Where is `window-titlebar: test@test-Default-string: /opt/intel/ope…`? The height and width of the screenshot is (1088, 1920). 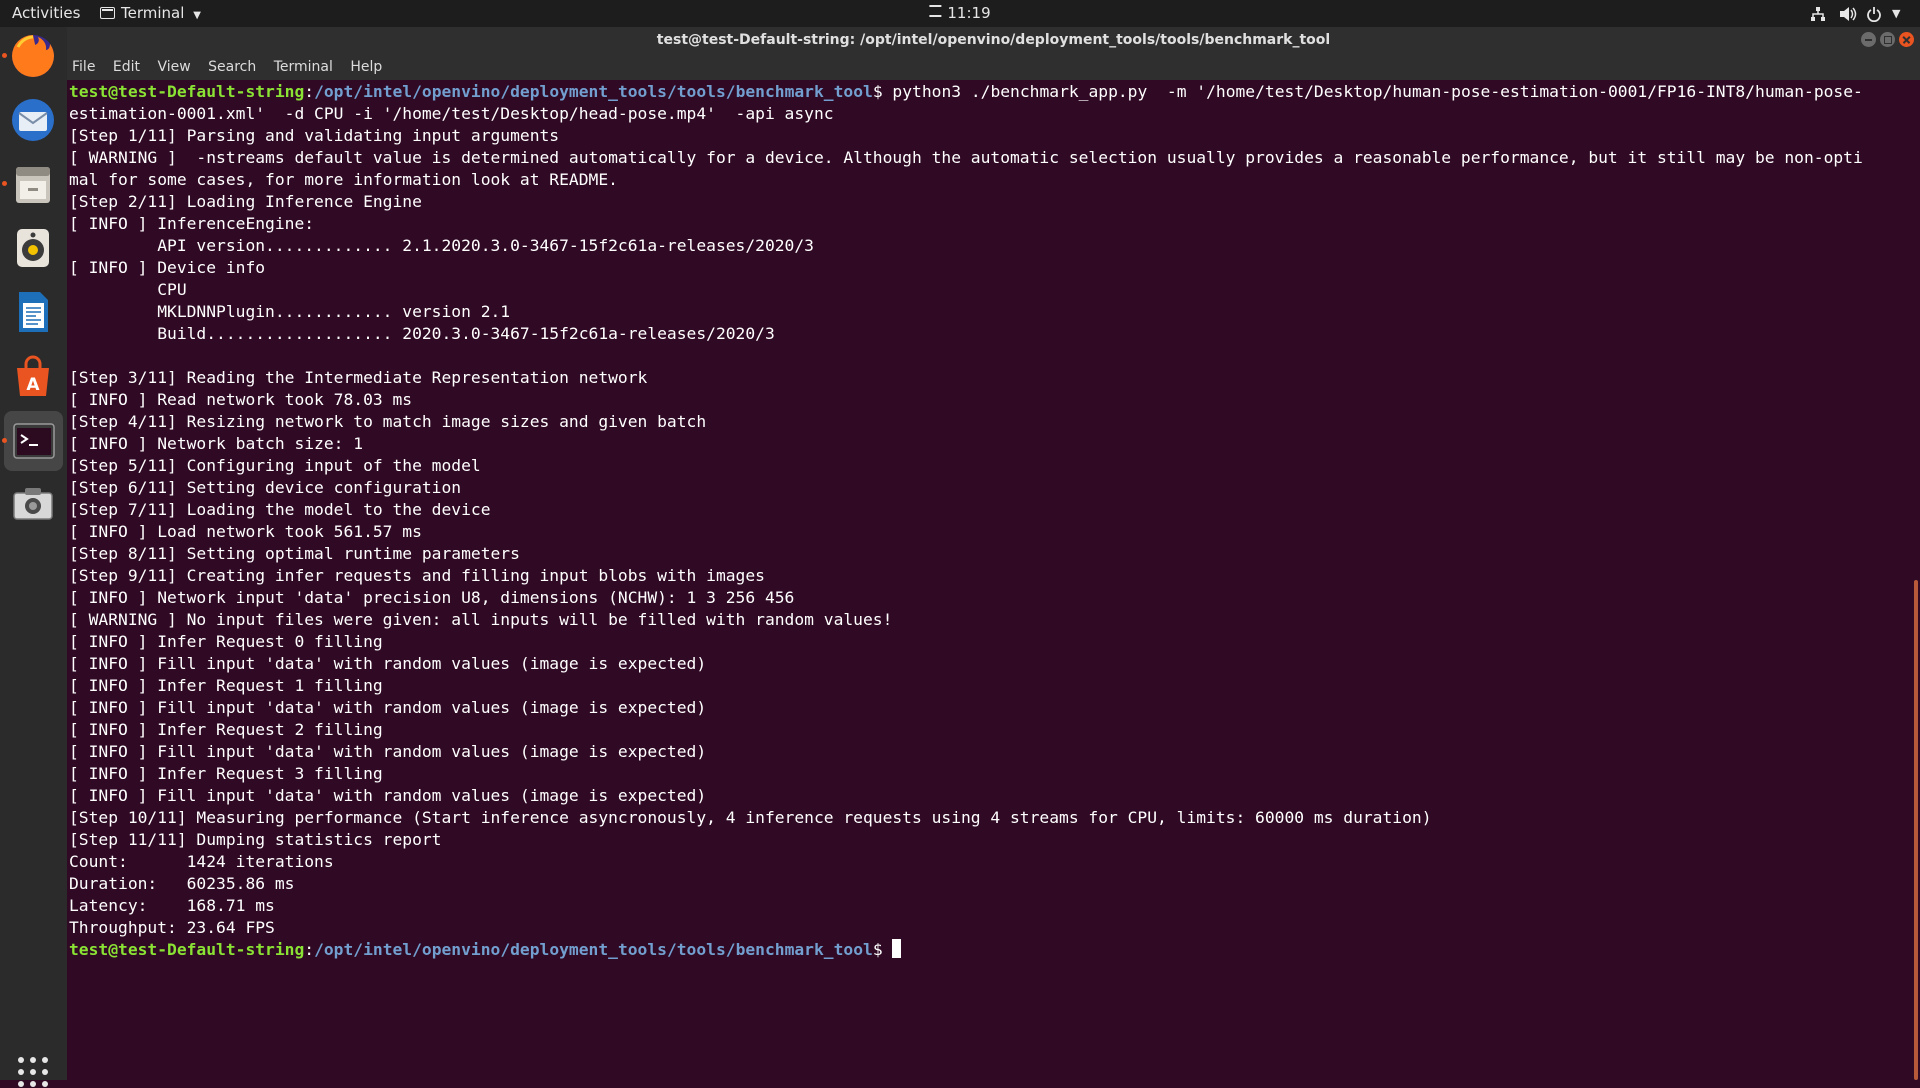 window-titlebar: test@test-Default-string: /opt/intel/ope… is located at coordinates (993, 40).